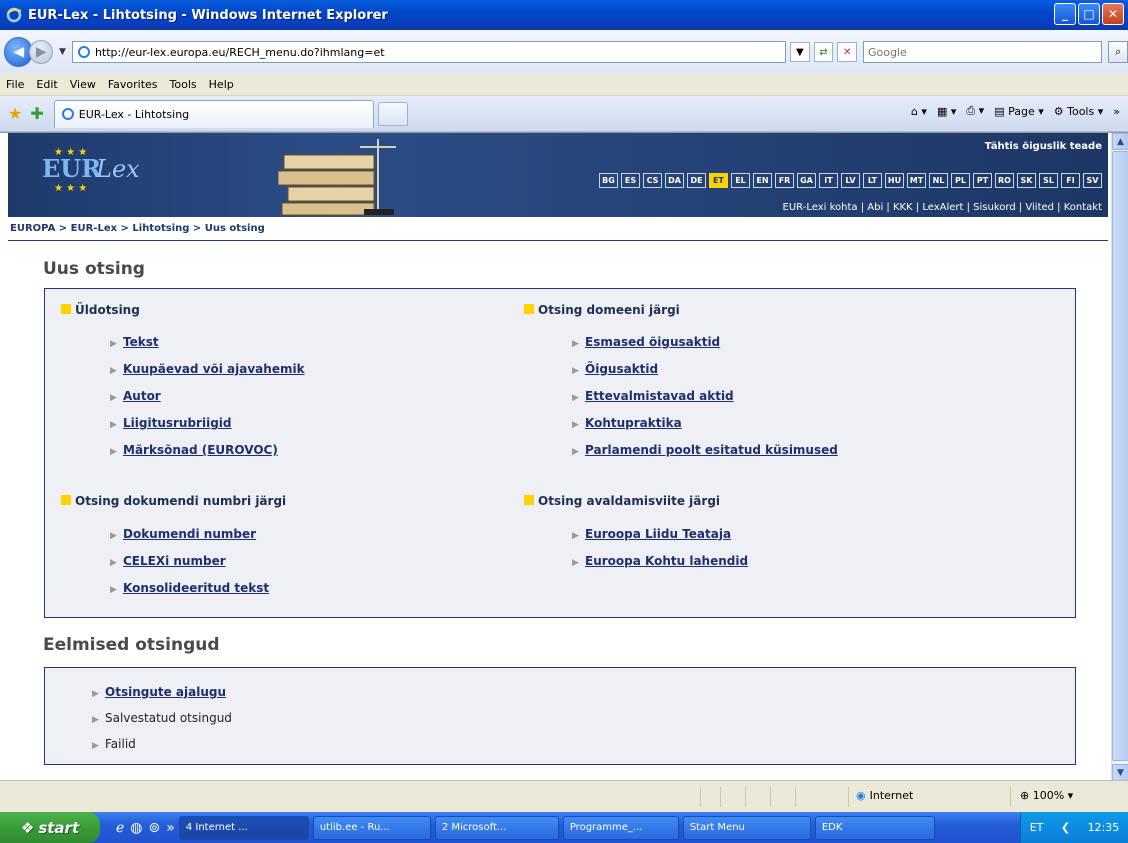 The image size is (1128, 843). What do you see at coordinates (1116, 111) in the screenshot?
I see `chevron-more-icon: »` at bounding box center [1116, 111].